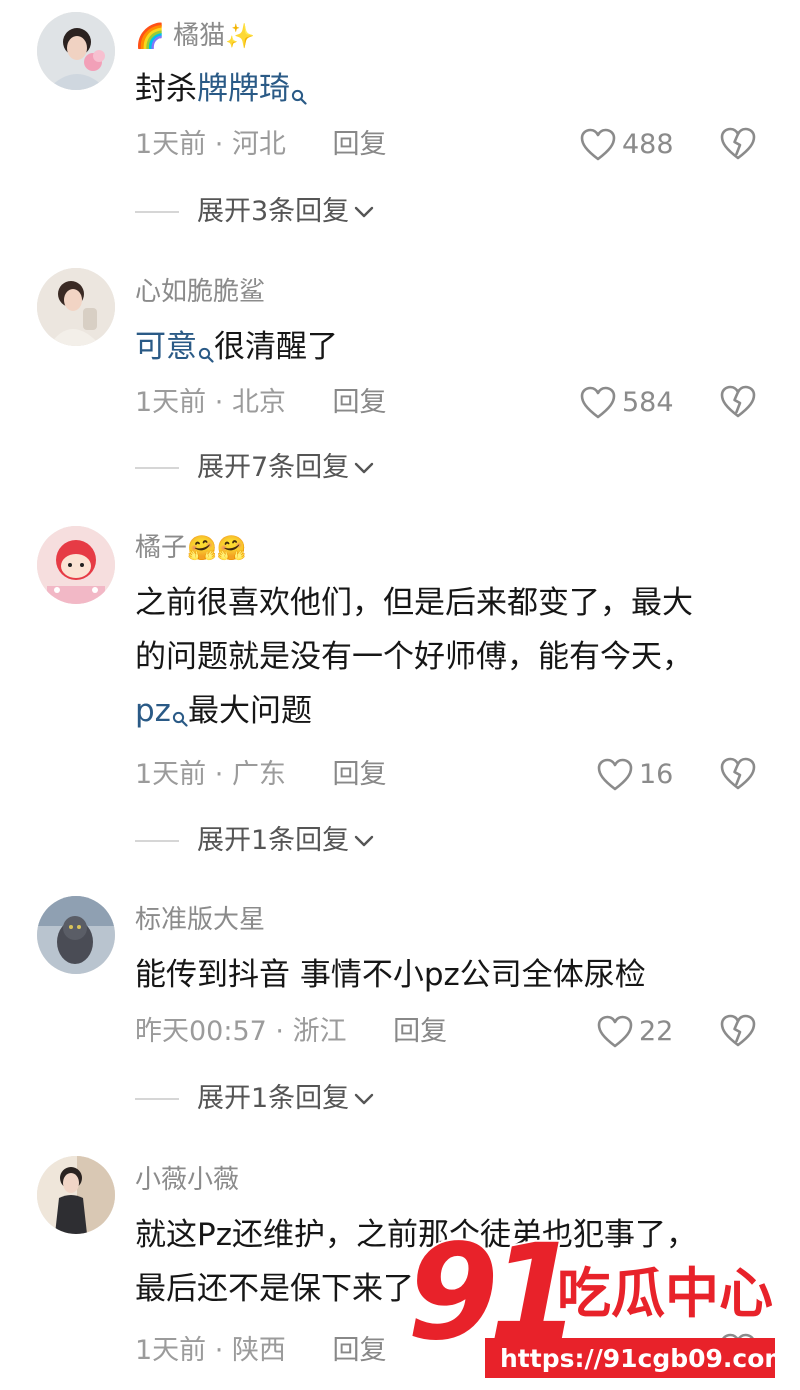  I want to click on comment-location: 陕西, so click(258, 1350).